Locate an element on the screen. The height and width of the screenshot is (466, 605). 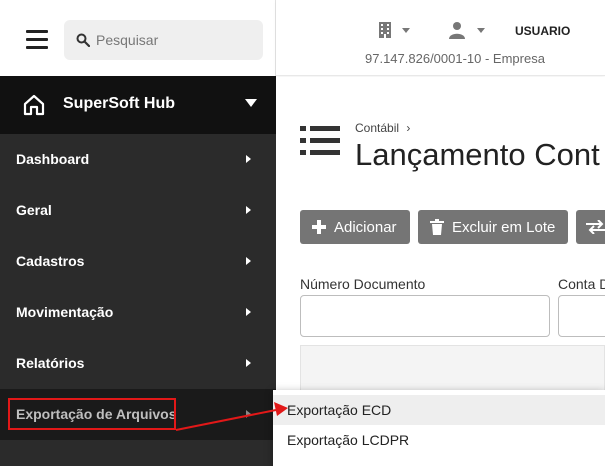
breadcrumb: Contábil › is located at coordinates (382, 128).